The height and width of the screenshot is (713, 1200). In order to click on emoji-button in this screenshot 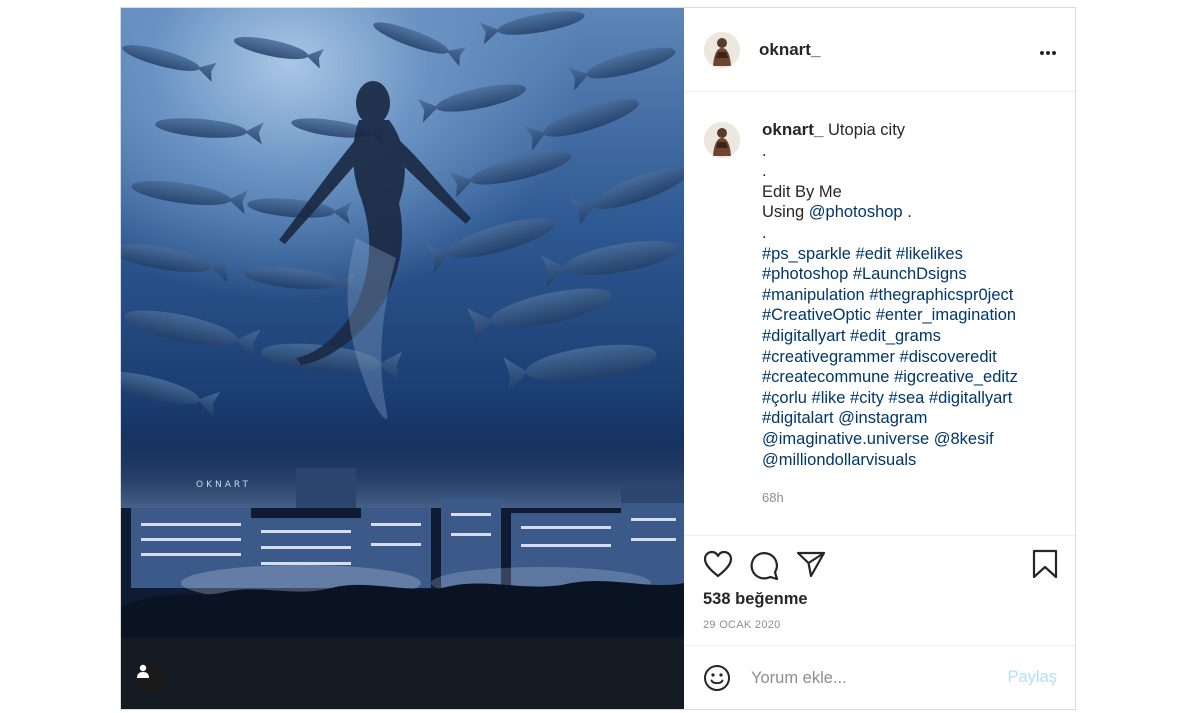, I will do `click(717, 680)`.